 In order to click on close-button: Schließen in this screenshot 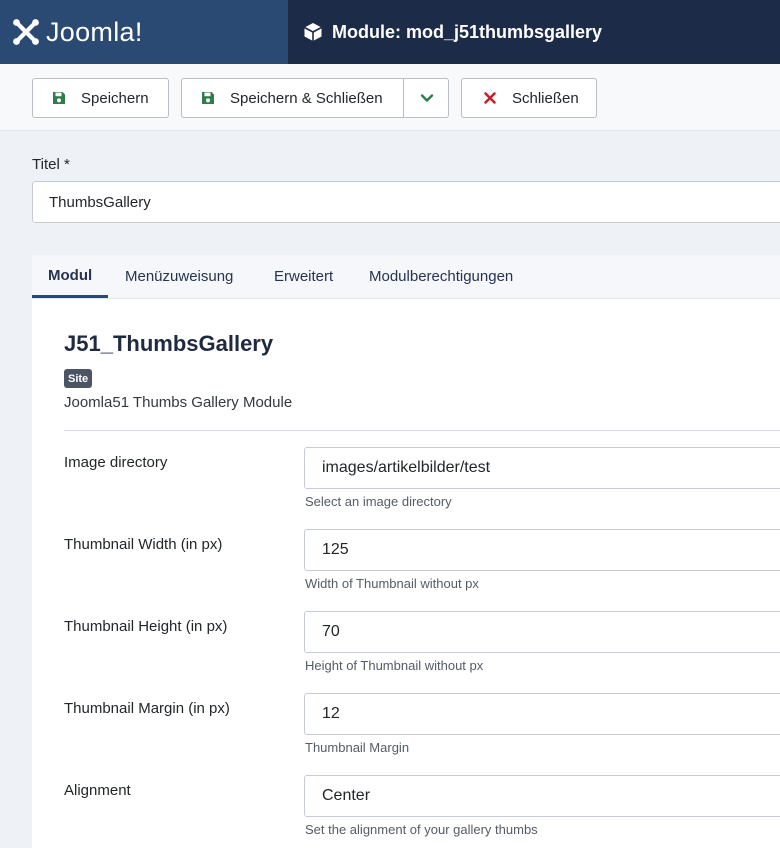, I will do `click(529, 98)`.